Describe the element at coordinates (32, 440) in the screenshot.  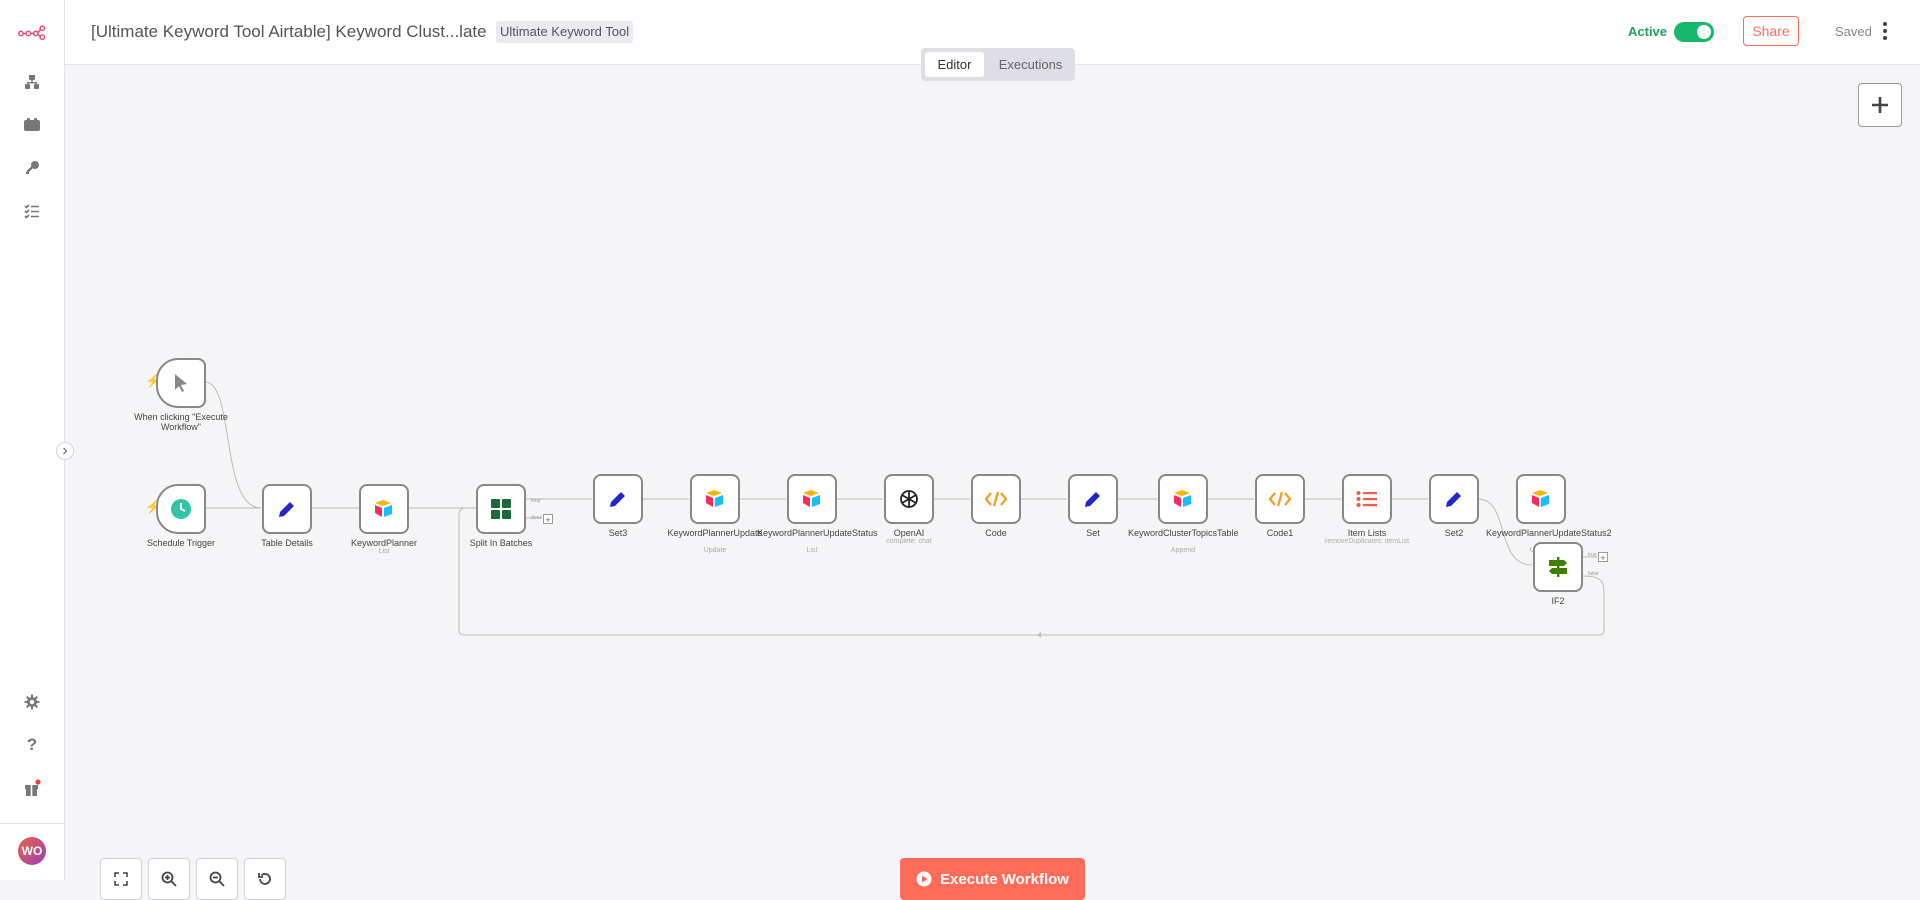
I see `sidebar: ? WO` at that location.